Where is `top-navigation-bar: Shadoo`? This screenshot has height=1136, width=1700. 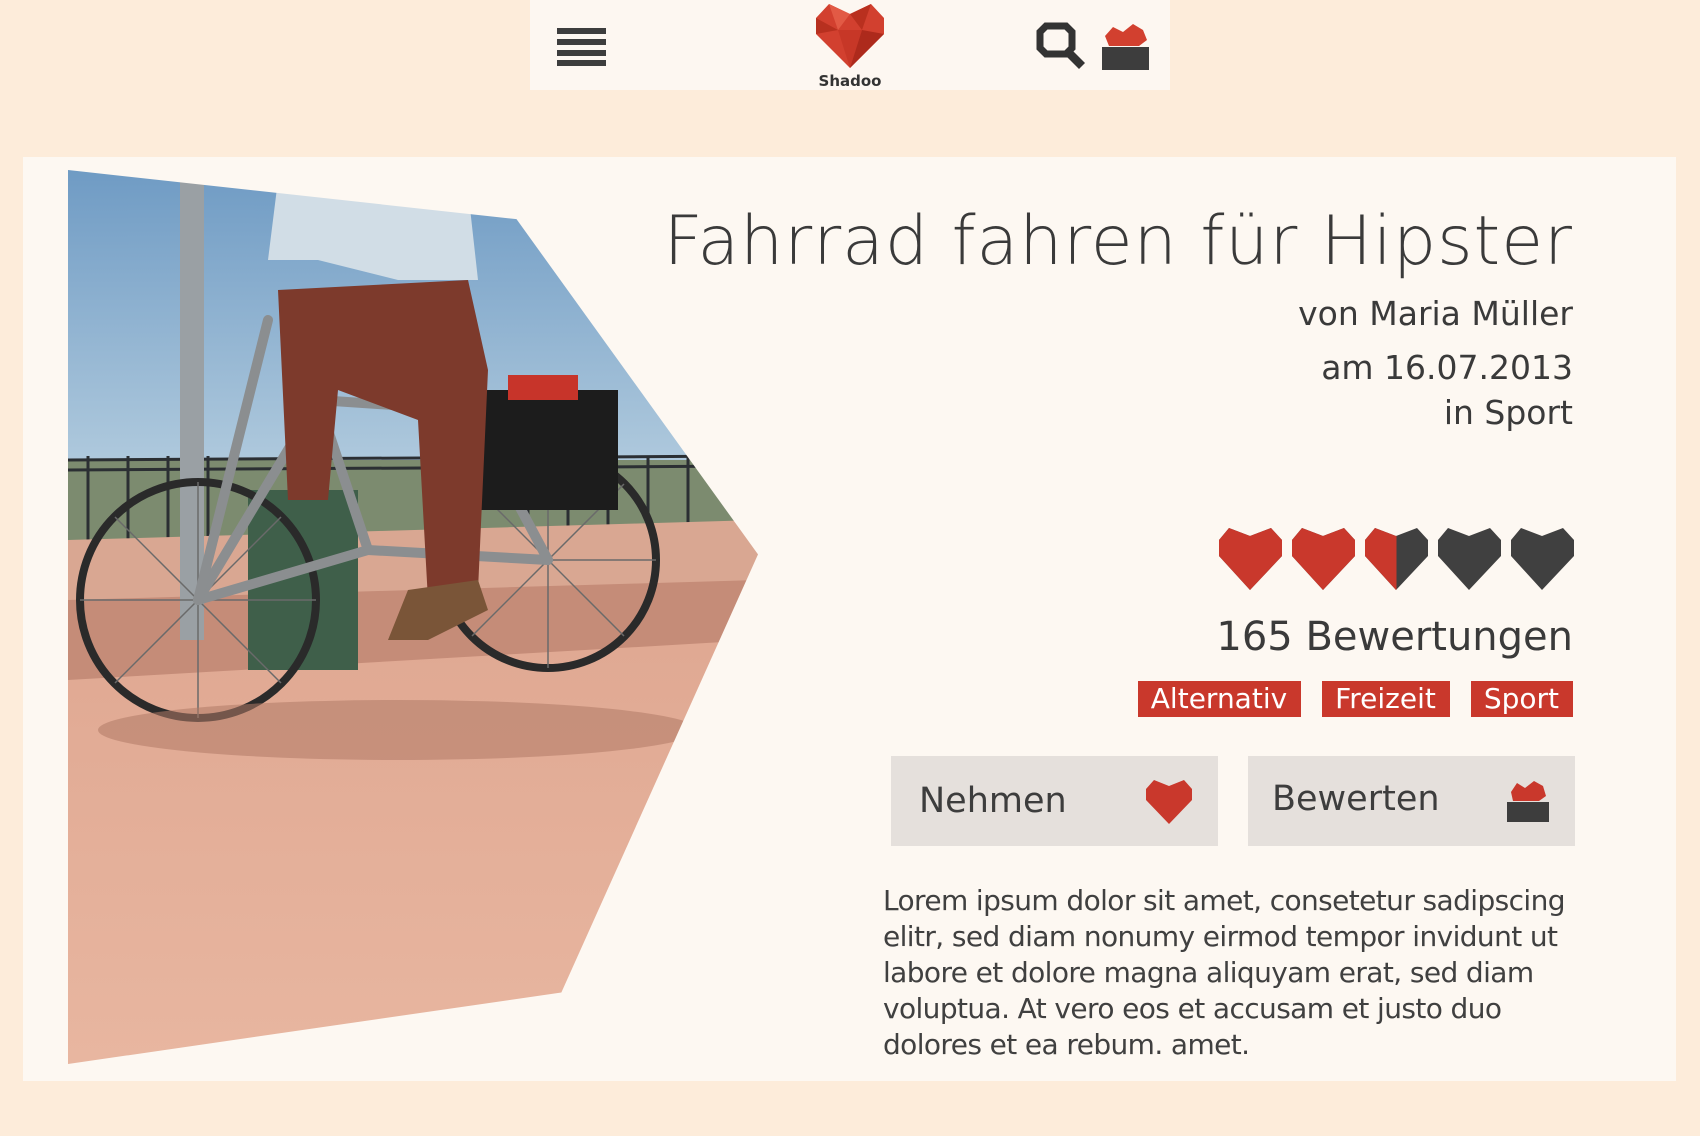 top-navigation-bar: Shadoo is located at coordinates (850, 45).